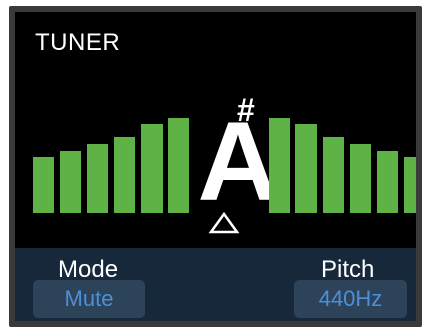 This screenshot has width=431, height=333. Describe the element at coordinates (350, 299) in the screenshot. I see `pitch-button: 440Hz` at that location.